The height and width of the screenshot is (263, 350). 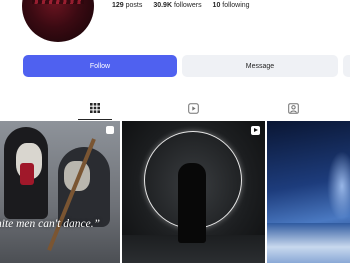 What do you see at coordinates (110, 130) in the screenshot?
I see `carousel-icon` at bounding box center [110, 130].